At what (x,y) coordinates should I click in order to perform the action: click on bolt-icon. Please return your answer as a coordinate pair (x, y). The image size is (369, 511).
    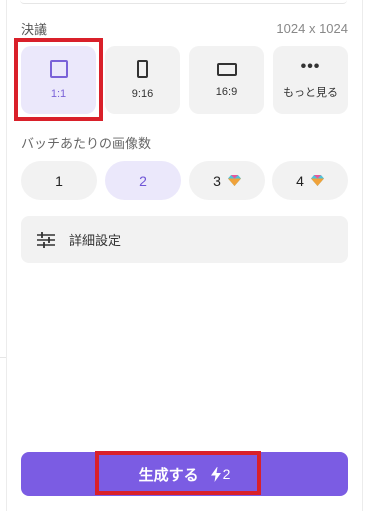
    Looking at the image, I should click on (215, 474).